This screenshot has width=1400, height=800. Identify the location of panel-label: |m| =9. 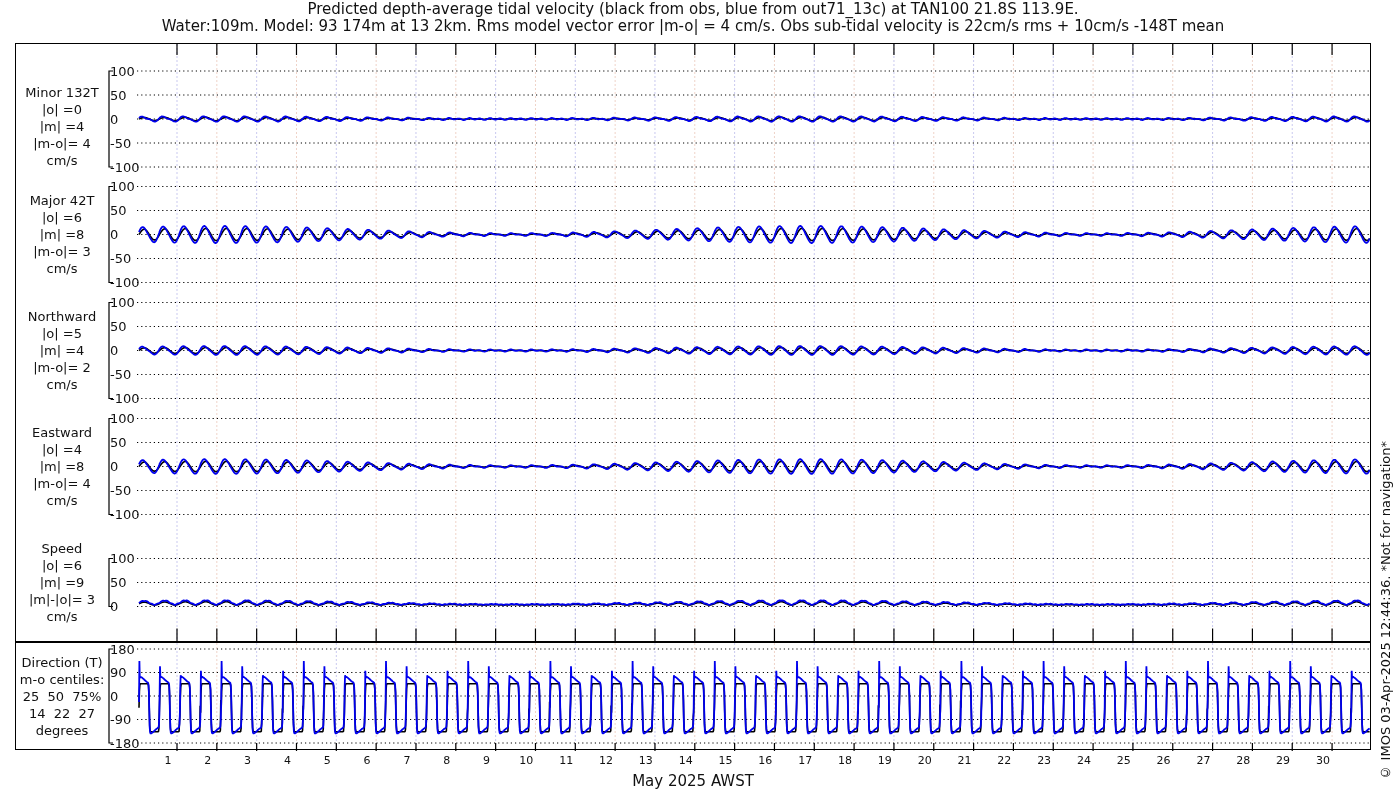
(62, 583).